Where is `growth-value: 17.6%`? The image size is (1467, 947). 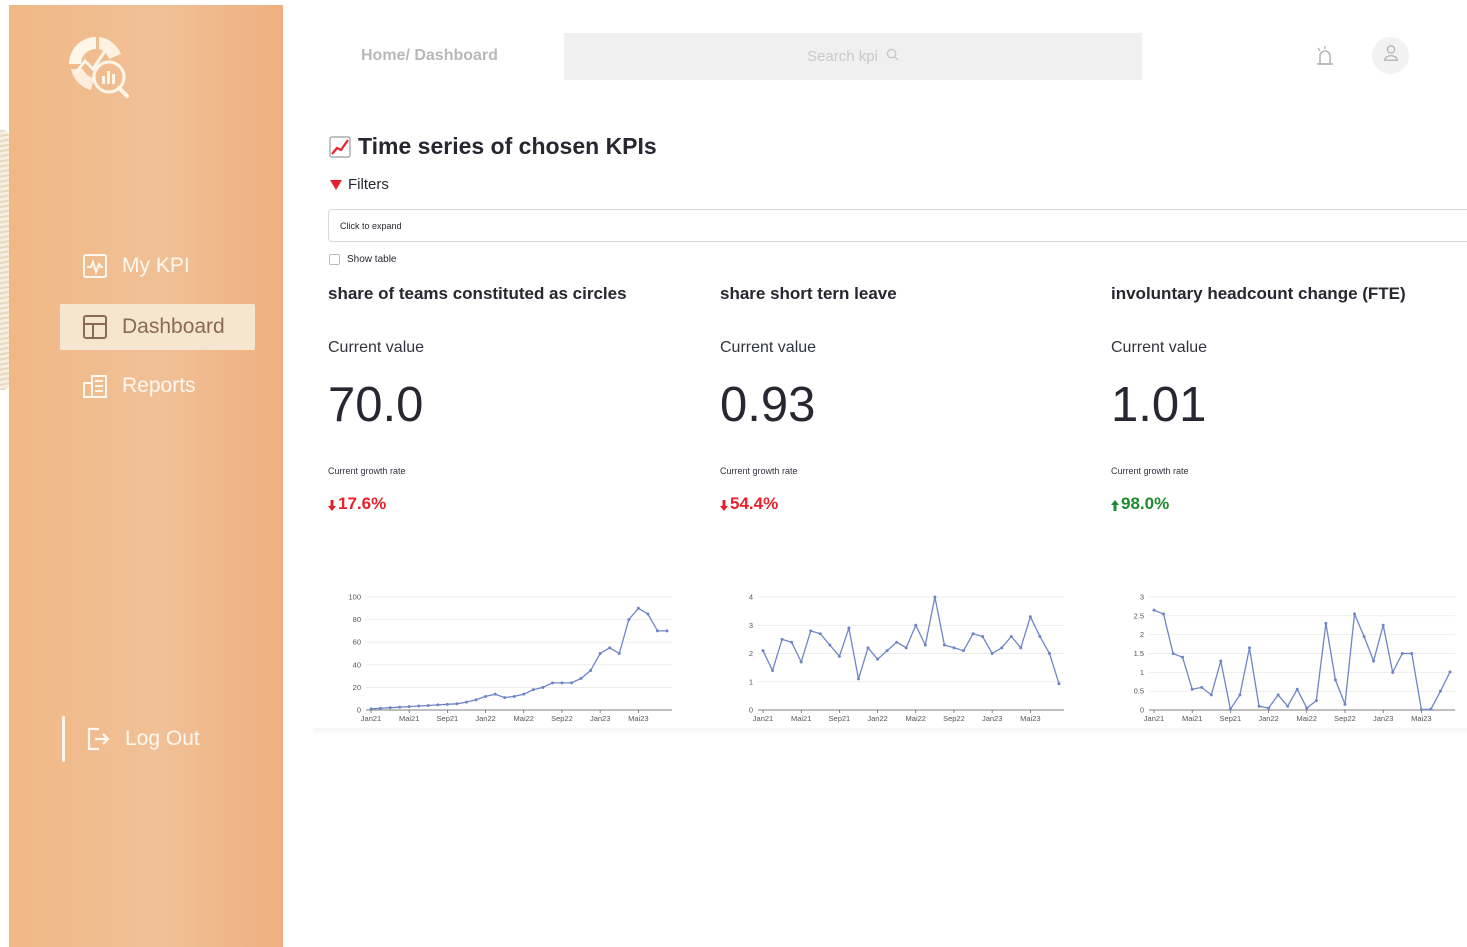
growth-value: 17.6% is located at coordinates (362, 503).